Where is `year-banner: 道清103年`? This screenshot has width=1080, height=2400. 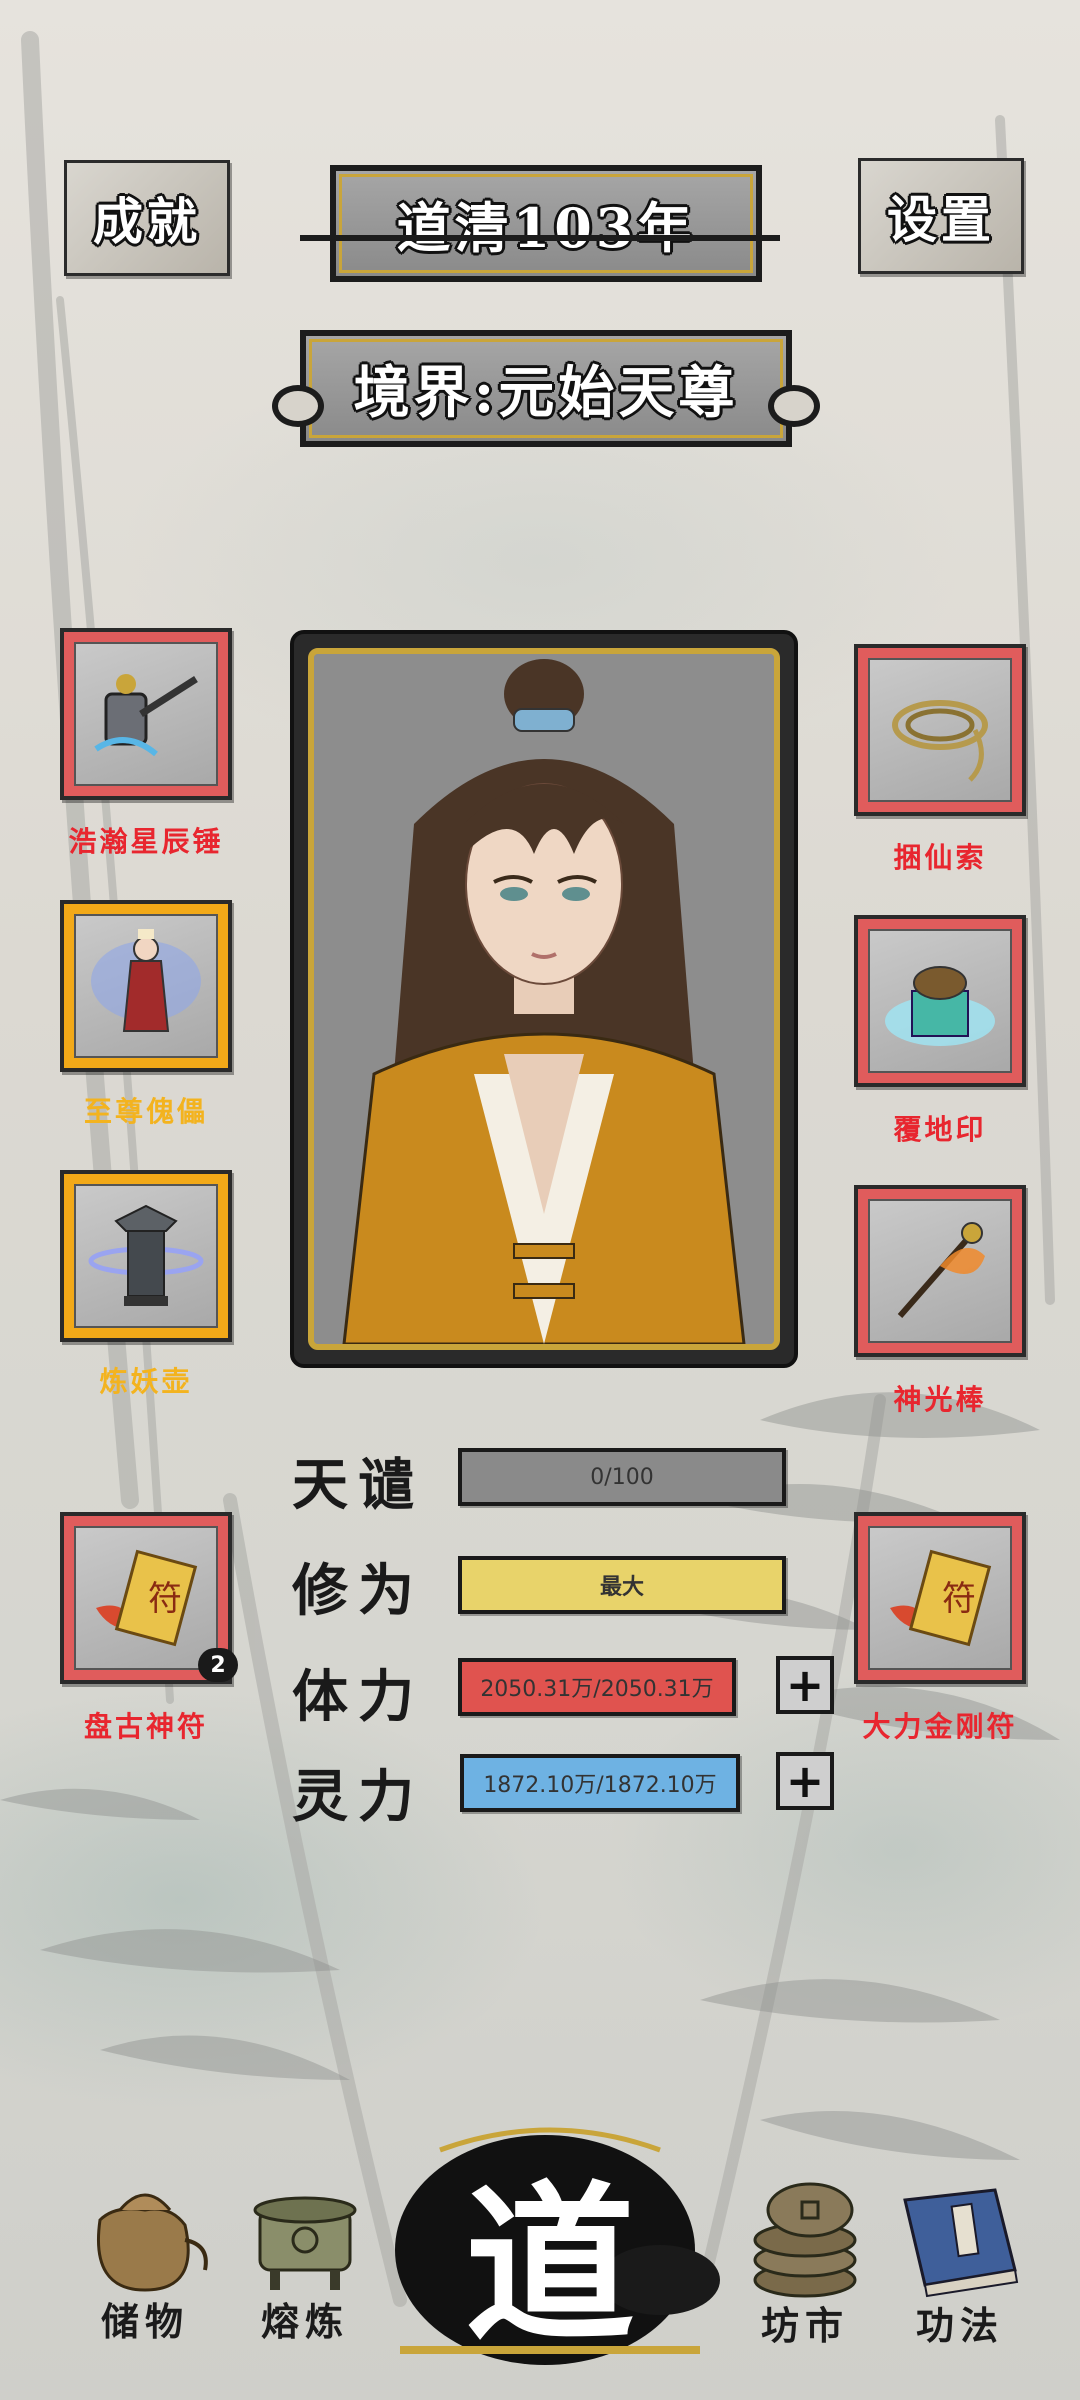 year-banner: 道清103年 is located at coordinates (546, 223).